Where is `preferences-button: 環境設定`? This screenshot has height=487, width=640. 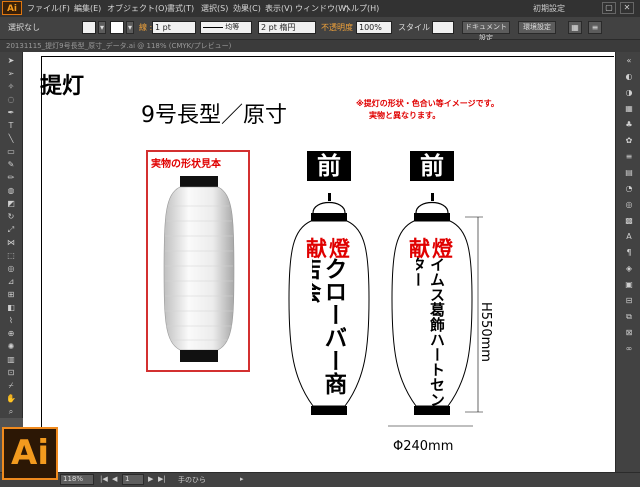 preferences-button: 環境設定 is located at coordinates (537, 27).